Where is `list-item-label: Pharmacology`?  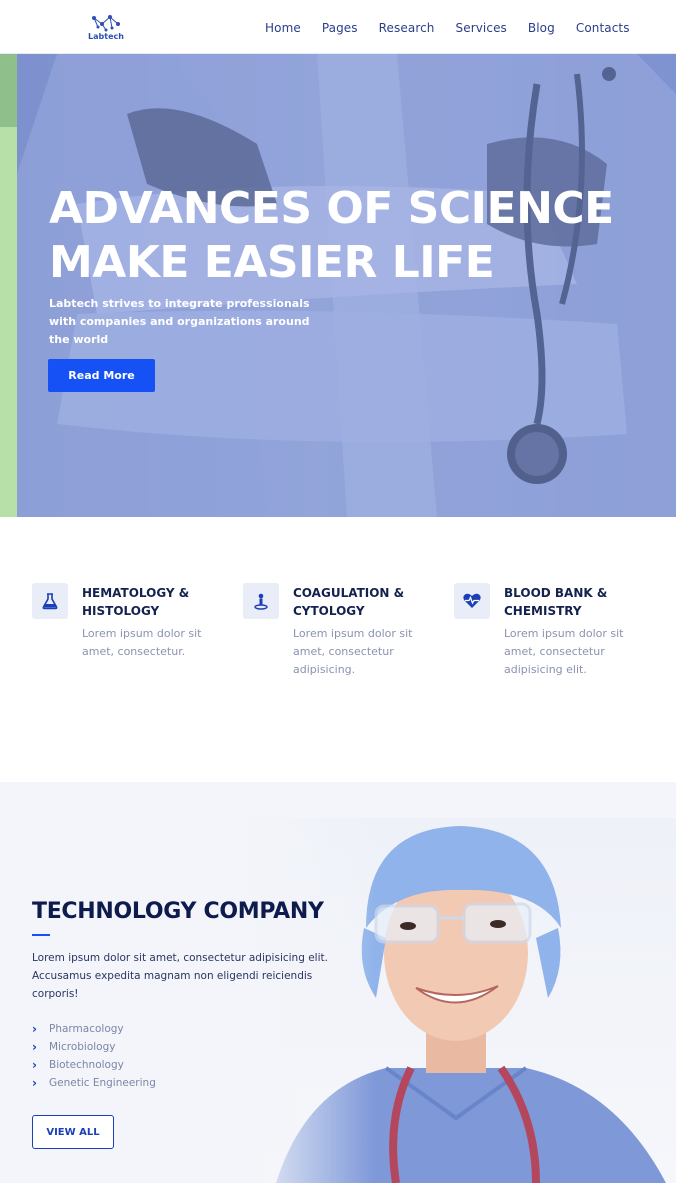
list-item-label: Pharmacology is located at coordinates (86, 1029).